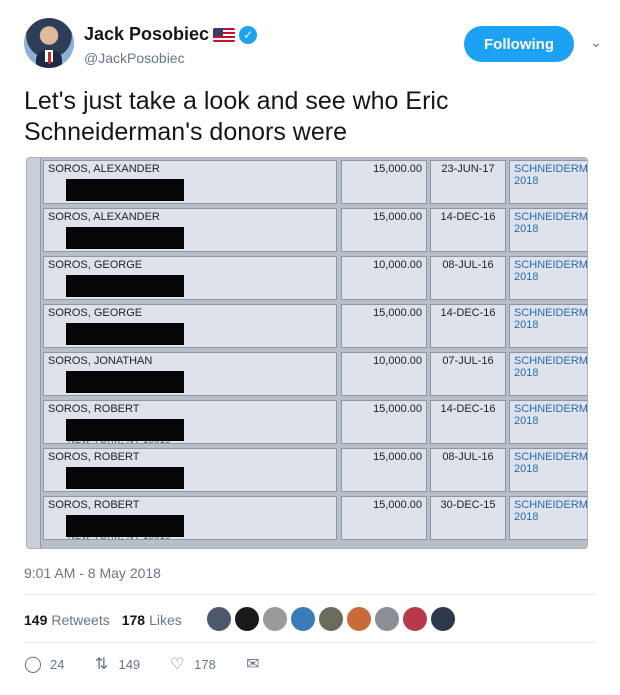 This screenshot has width=620, height=695. I want to click on direct-message-button: ✉, so click(257, 664).